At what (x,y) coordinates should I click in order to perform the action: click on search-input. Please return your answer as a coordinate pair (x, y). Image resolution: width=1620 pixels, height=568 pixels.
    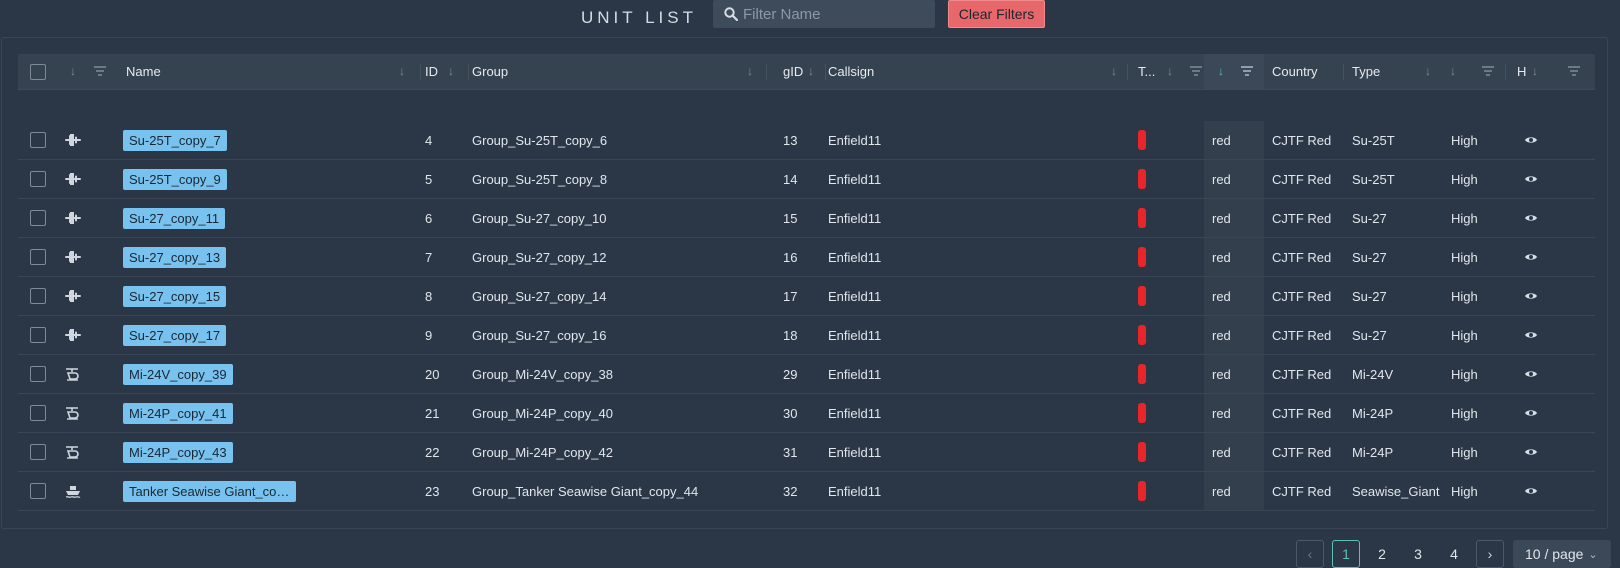
    Looking at the image, I should click on (833, 14).